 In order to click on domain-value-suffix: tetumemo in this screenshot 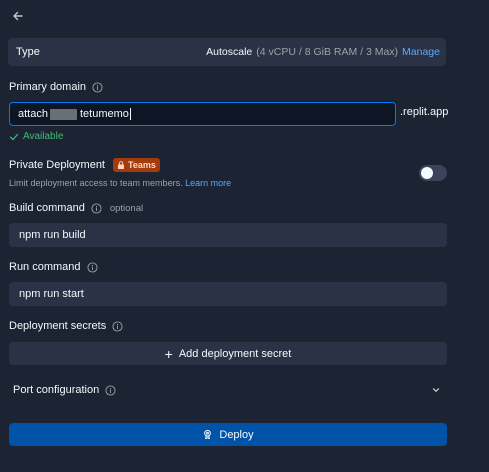, I will do `click(104, 114)`.